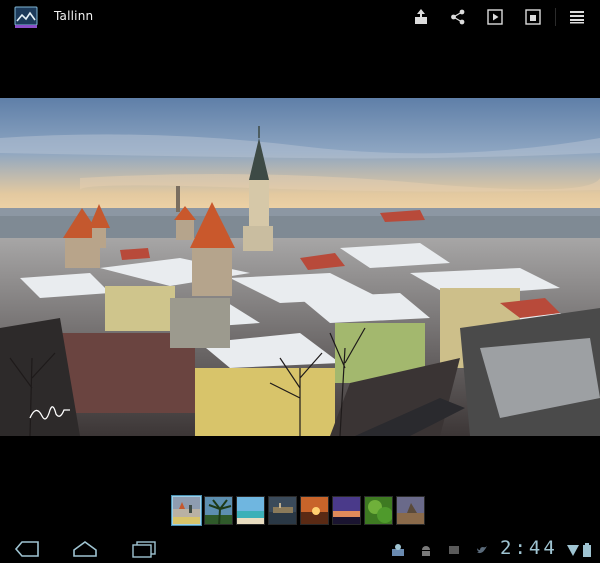  What do you see at coordinates (587, 549) in the screenshot?
I see `battery-icon` at bounding box center [587, 549].